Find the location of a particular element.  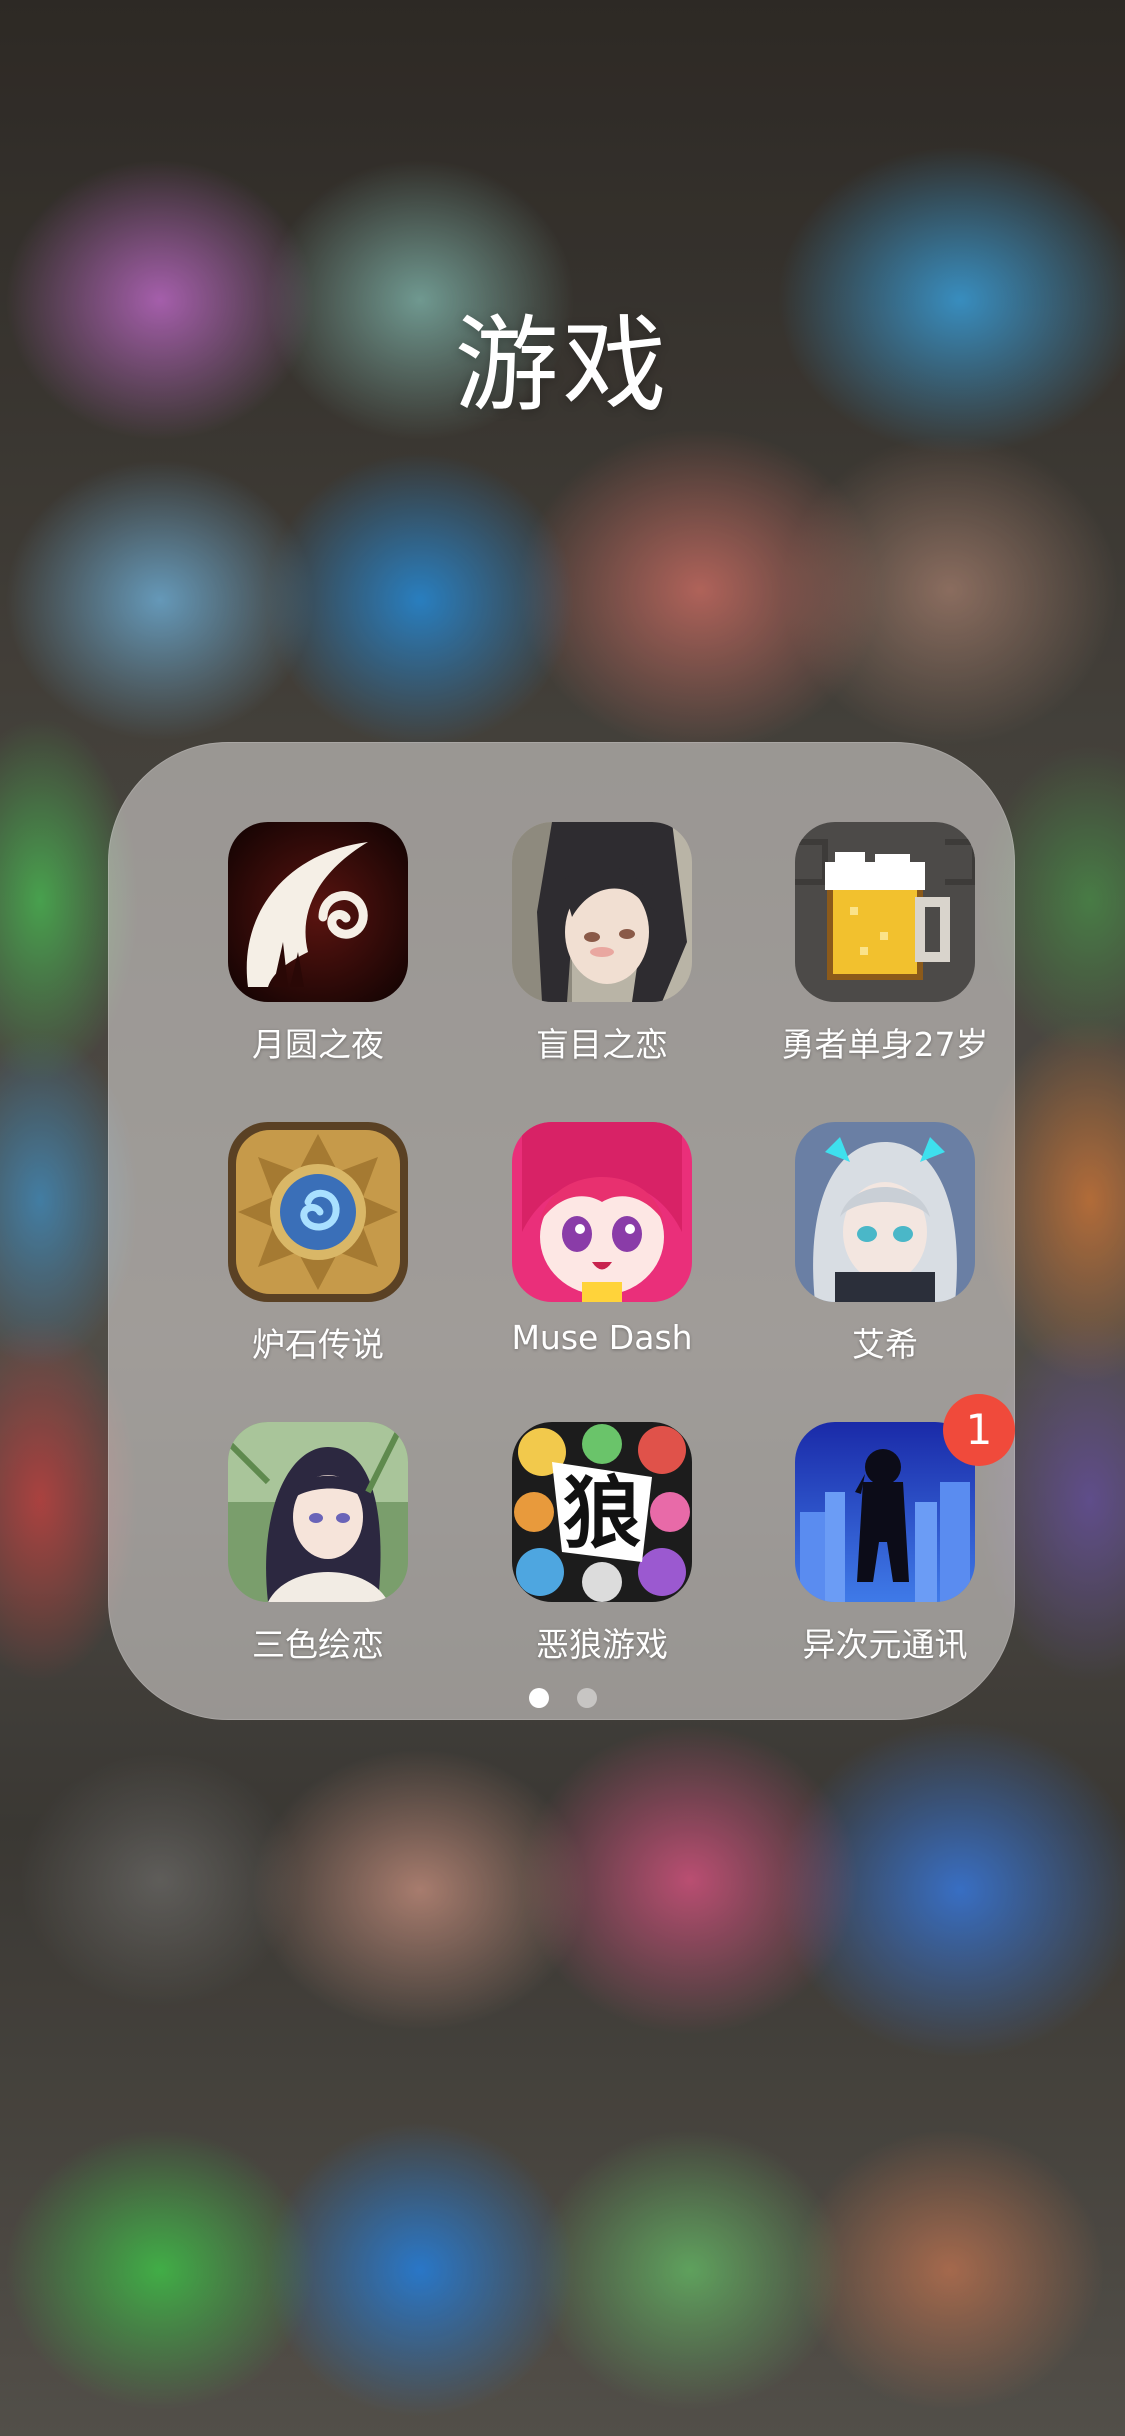

app-mangmu-zhilian: 盲目之恋 is located at coordinates (575, 947).